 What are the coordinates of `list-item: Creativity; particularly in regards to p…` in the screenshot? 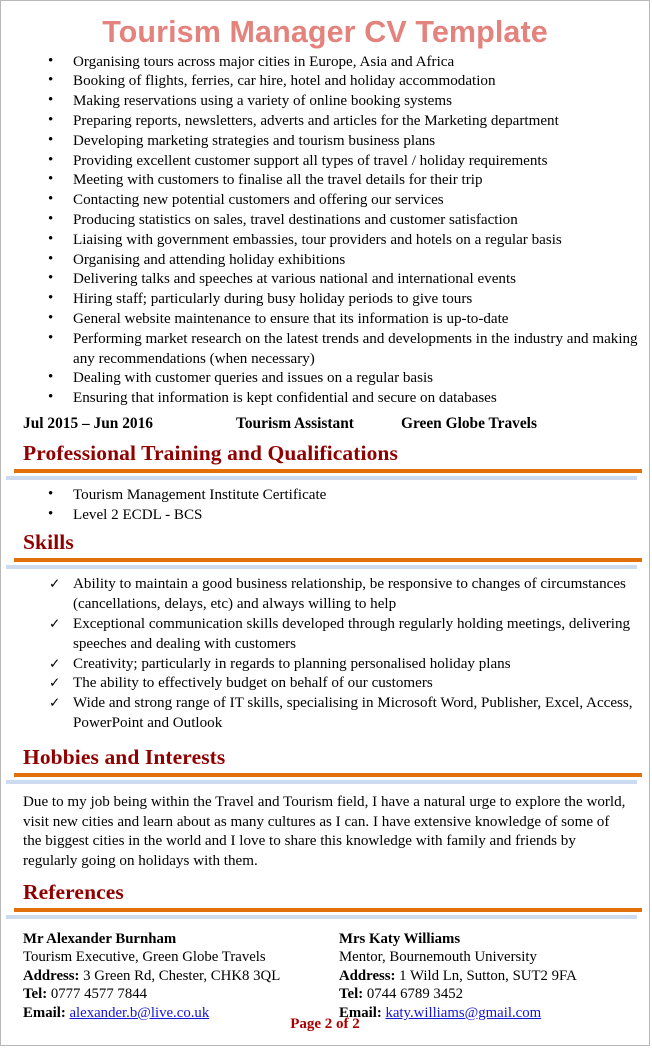 It's located at (325, 665).